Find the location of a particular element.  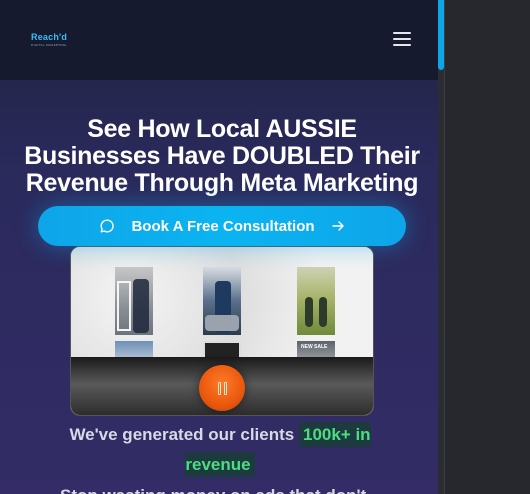

thumbnail-tag: NEW SALE is located at coordinates (314, 347).